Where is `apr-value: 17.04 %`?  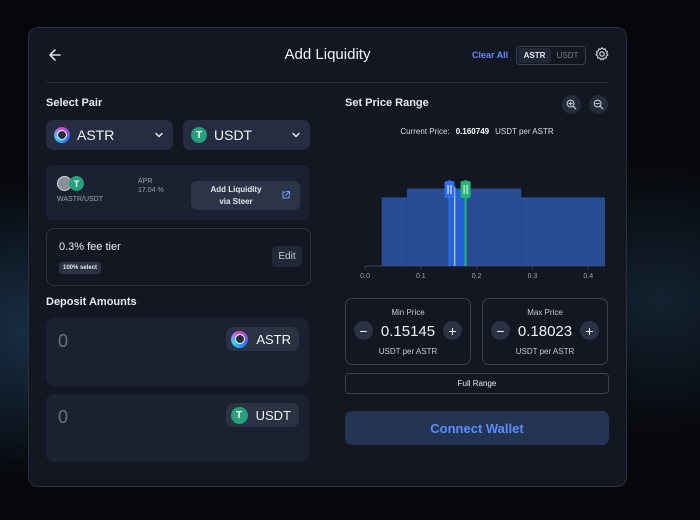 apr-value: 17.04 % is located at coordinates (151, 190).